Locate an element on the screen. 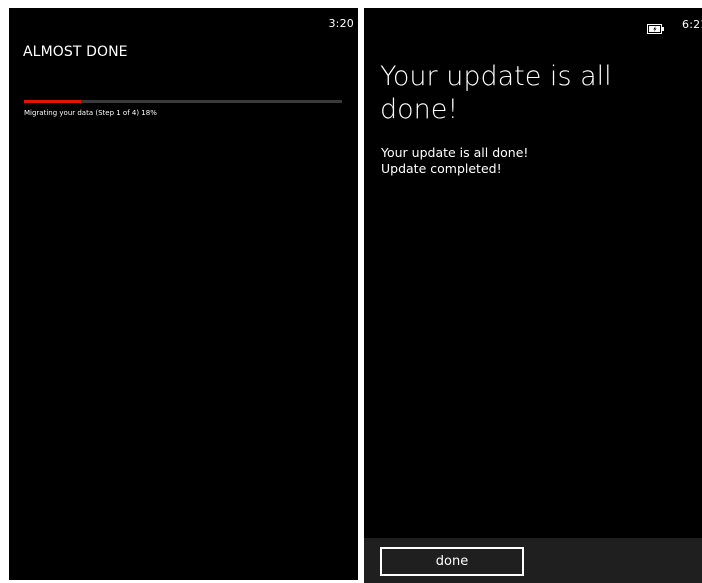 This screenshot has width=702, height=583. page-title: Your update is all done! is located at coordinates (496, 93).